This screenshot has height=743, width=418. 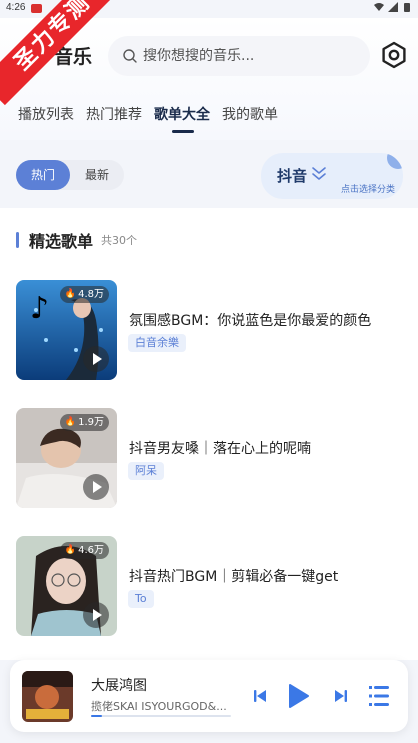 I want to click on playlist-item: ♪ 🔥 4.8万 氛围感BGM：你说蓝色是你最爱的颜色 白音余樂, so click(x=211, y=330).